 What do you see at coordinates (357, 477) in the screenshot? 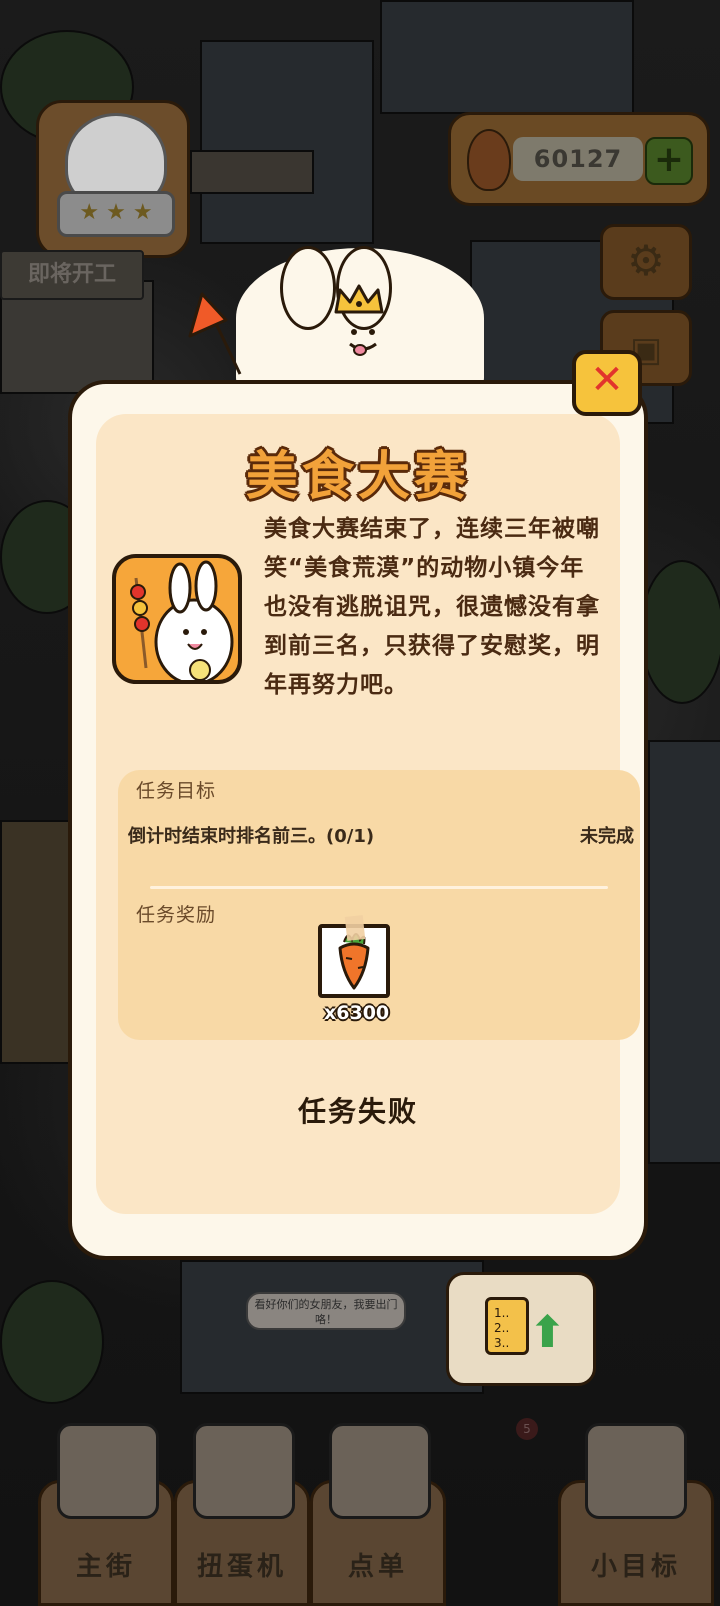
I see `dialog-title: 美食大赛` at bounding box center [357, 477].